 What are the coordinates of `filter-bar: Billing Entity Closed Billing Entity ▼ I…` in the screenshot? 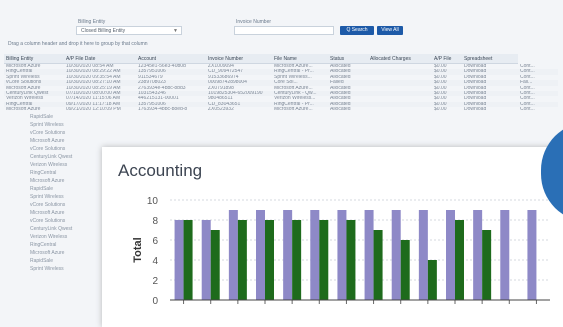 It's located at (281, 25).